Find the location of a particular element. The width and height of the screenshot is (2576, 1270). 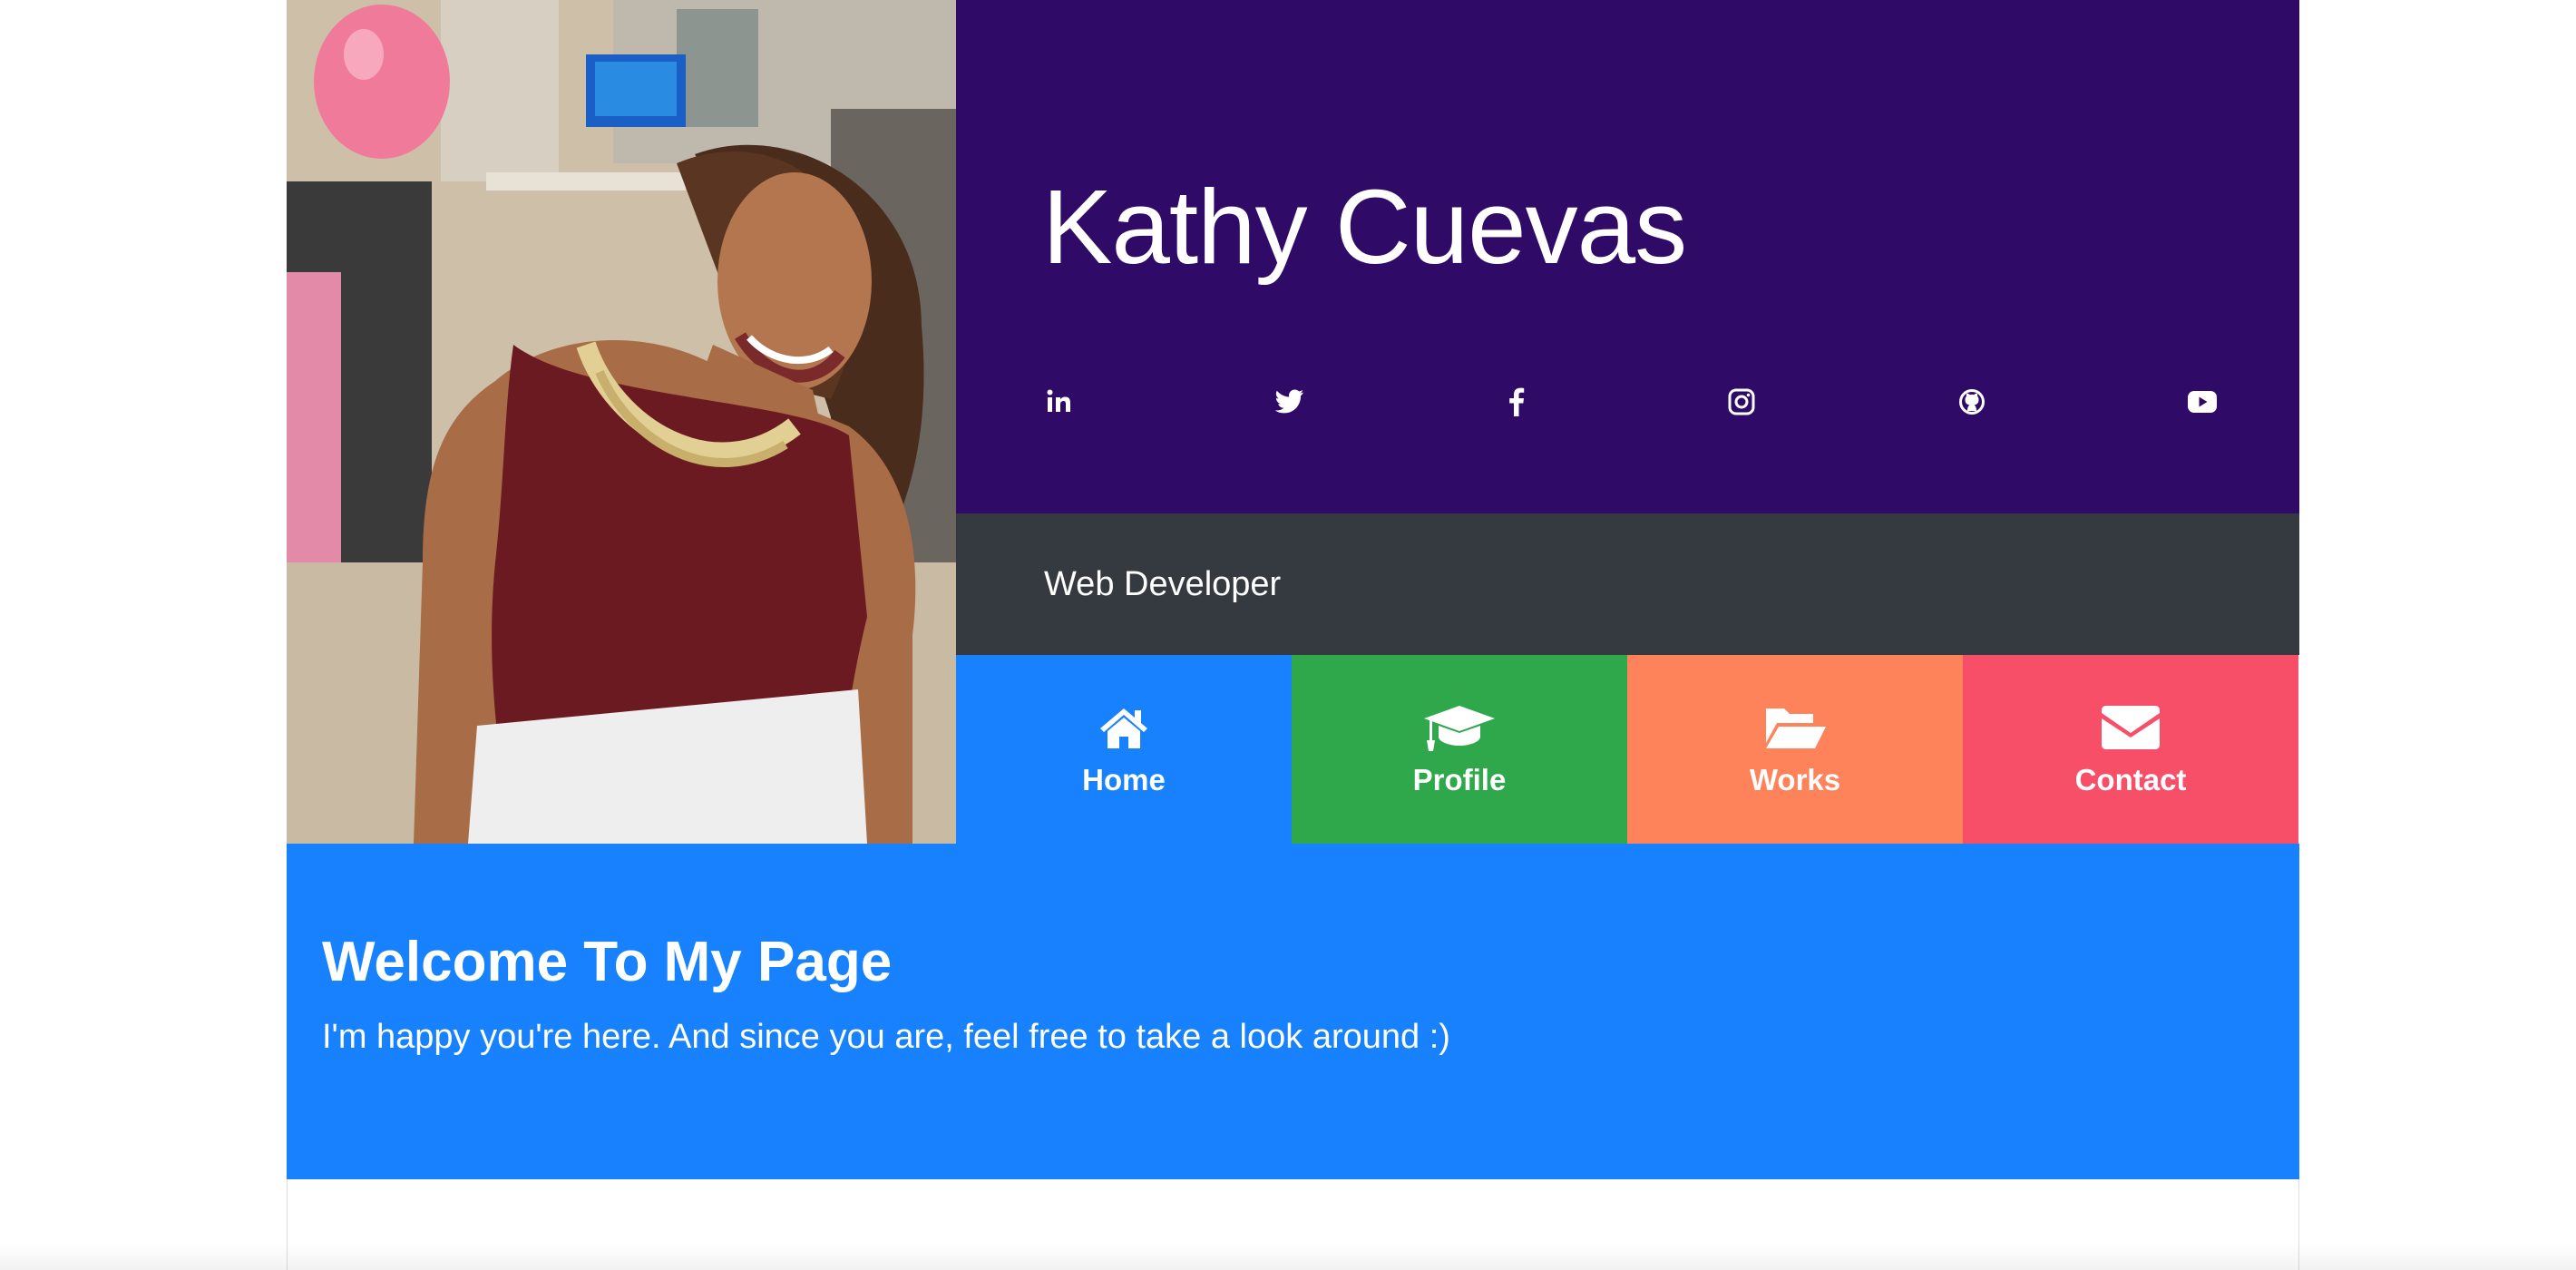

twitter-icon is located at coordinates (1289, 402).